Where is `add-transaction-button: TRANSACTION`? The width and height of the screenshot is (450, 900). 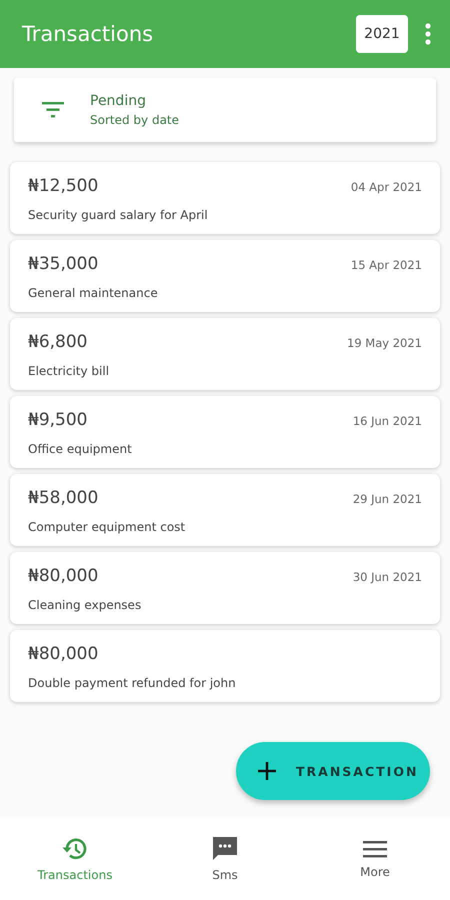 add-transaction-button: TRANSACTION is located at coordinates (333, 771).